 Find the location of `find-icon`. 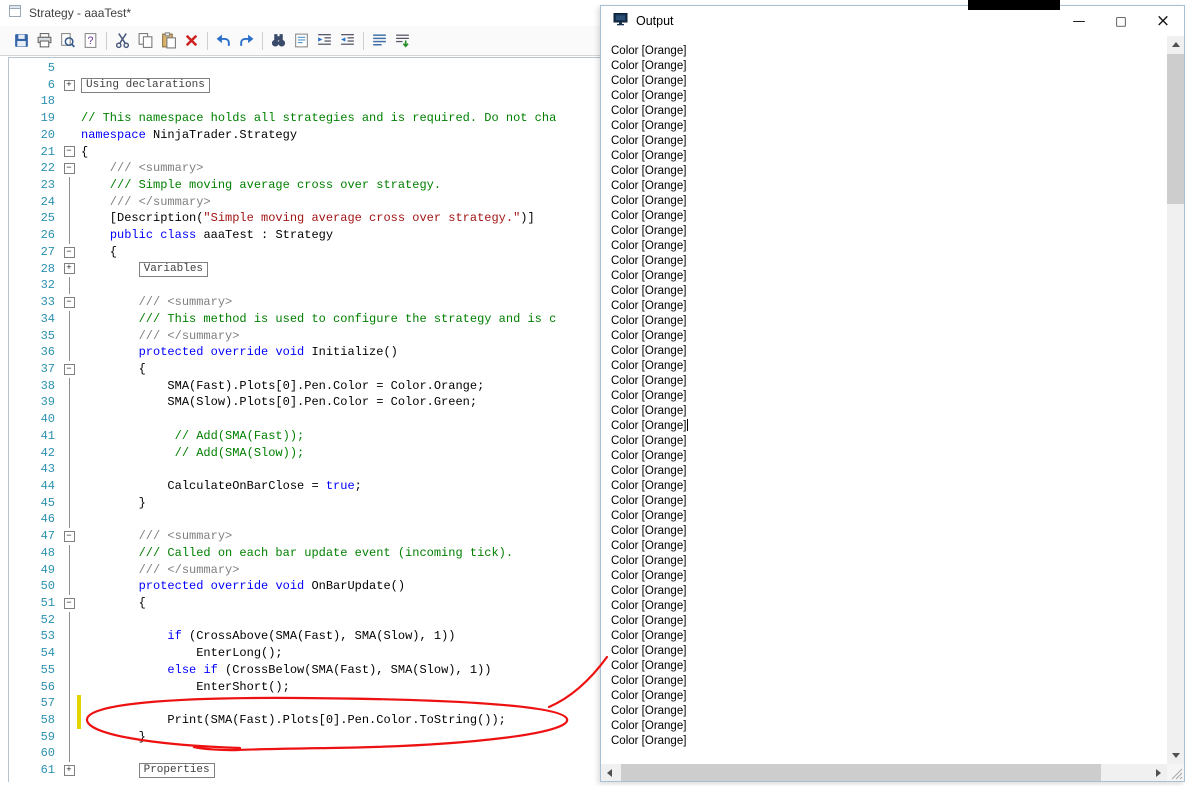

find-icon is located at coordinates (278, 41).